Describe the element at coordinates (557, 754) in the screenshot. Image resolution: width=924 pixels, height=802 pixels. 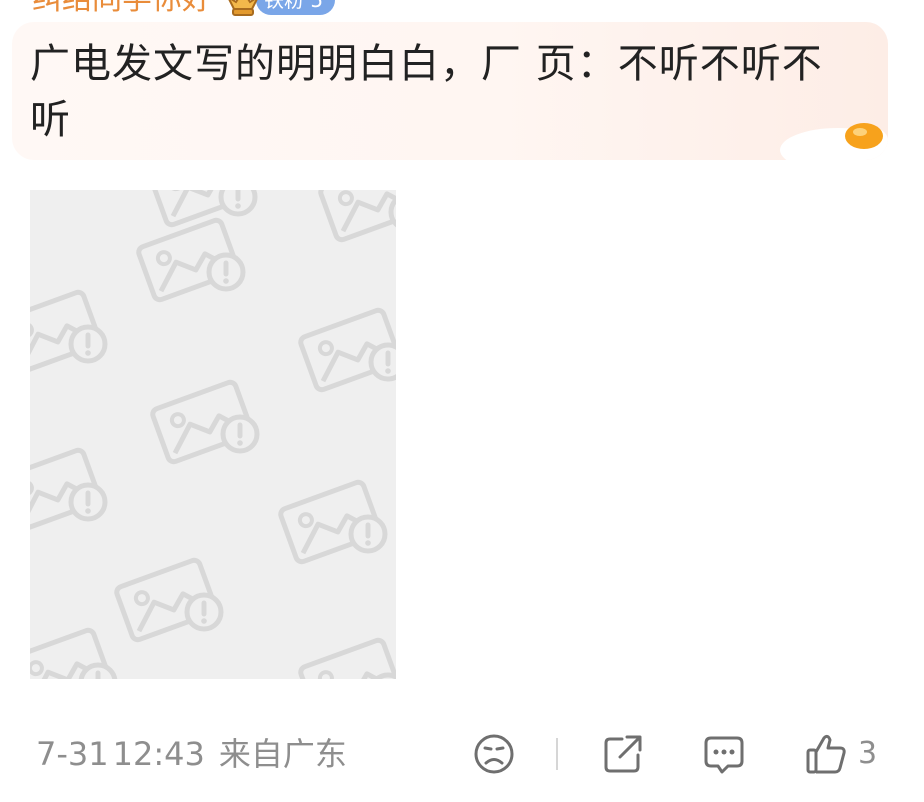
I see `divider` at that location.